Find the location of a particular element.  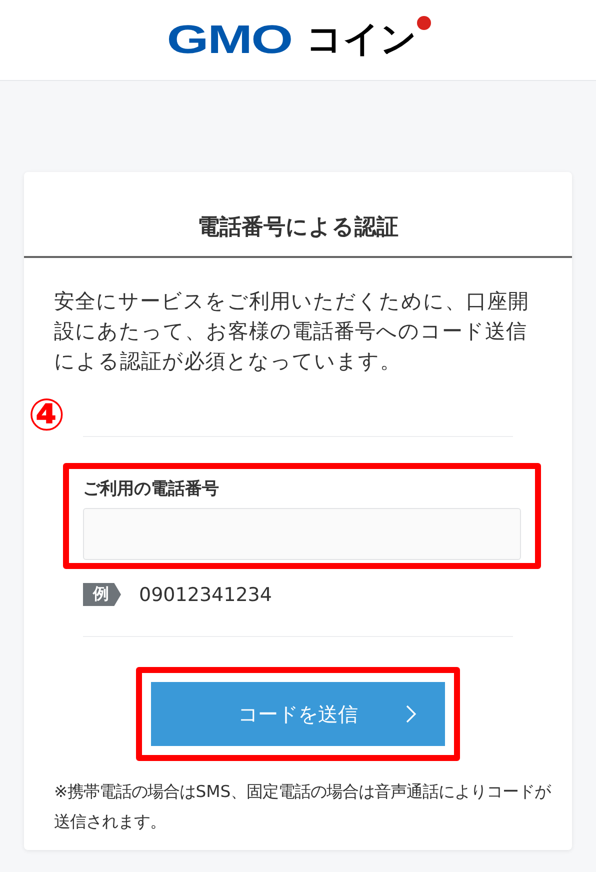

logo-dot-icon is located at coordinates (423, 23).